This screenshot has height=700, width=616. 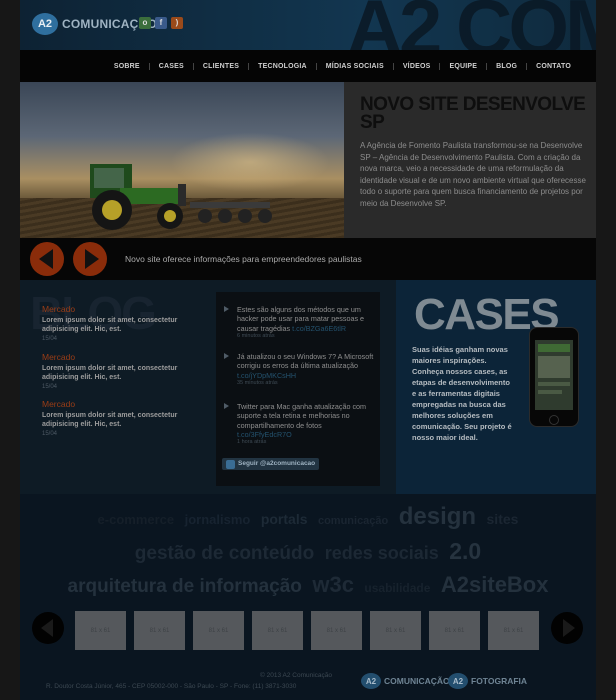 I want to click on slider-prev-button, so click(x=47, y=259).